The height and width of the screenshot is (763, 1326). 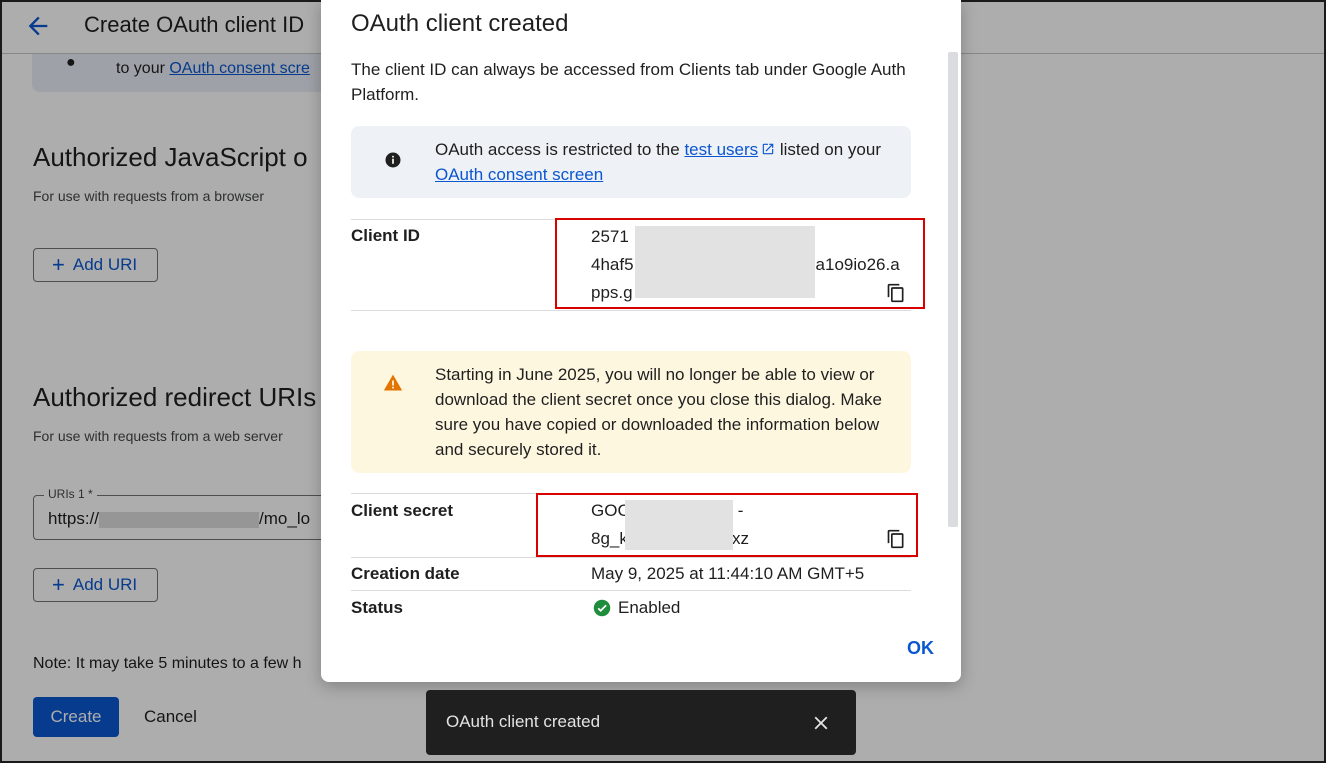 What do you see at coordinates (821, 723) in the screenshot?
I see `close-icon` at bounding box center [821, 723].